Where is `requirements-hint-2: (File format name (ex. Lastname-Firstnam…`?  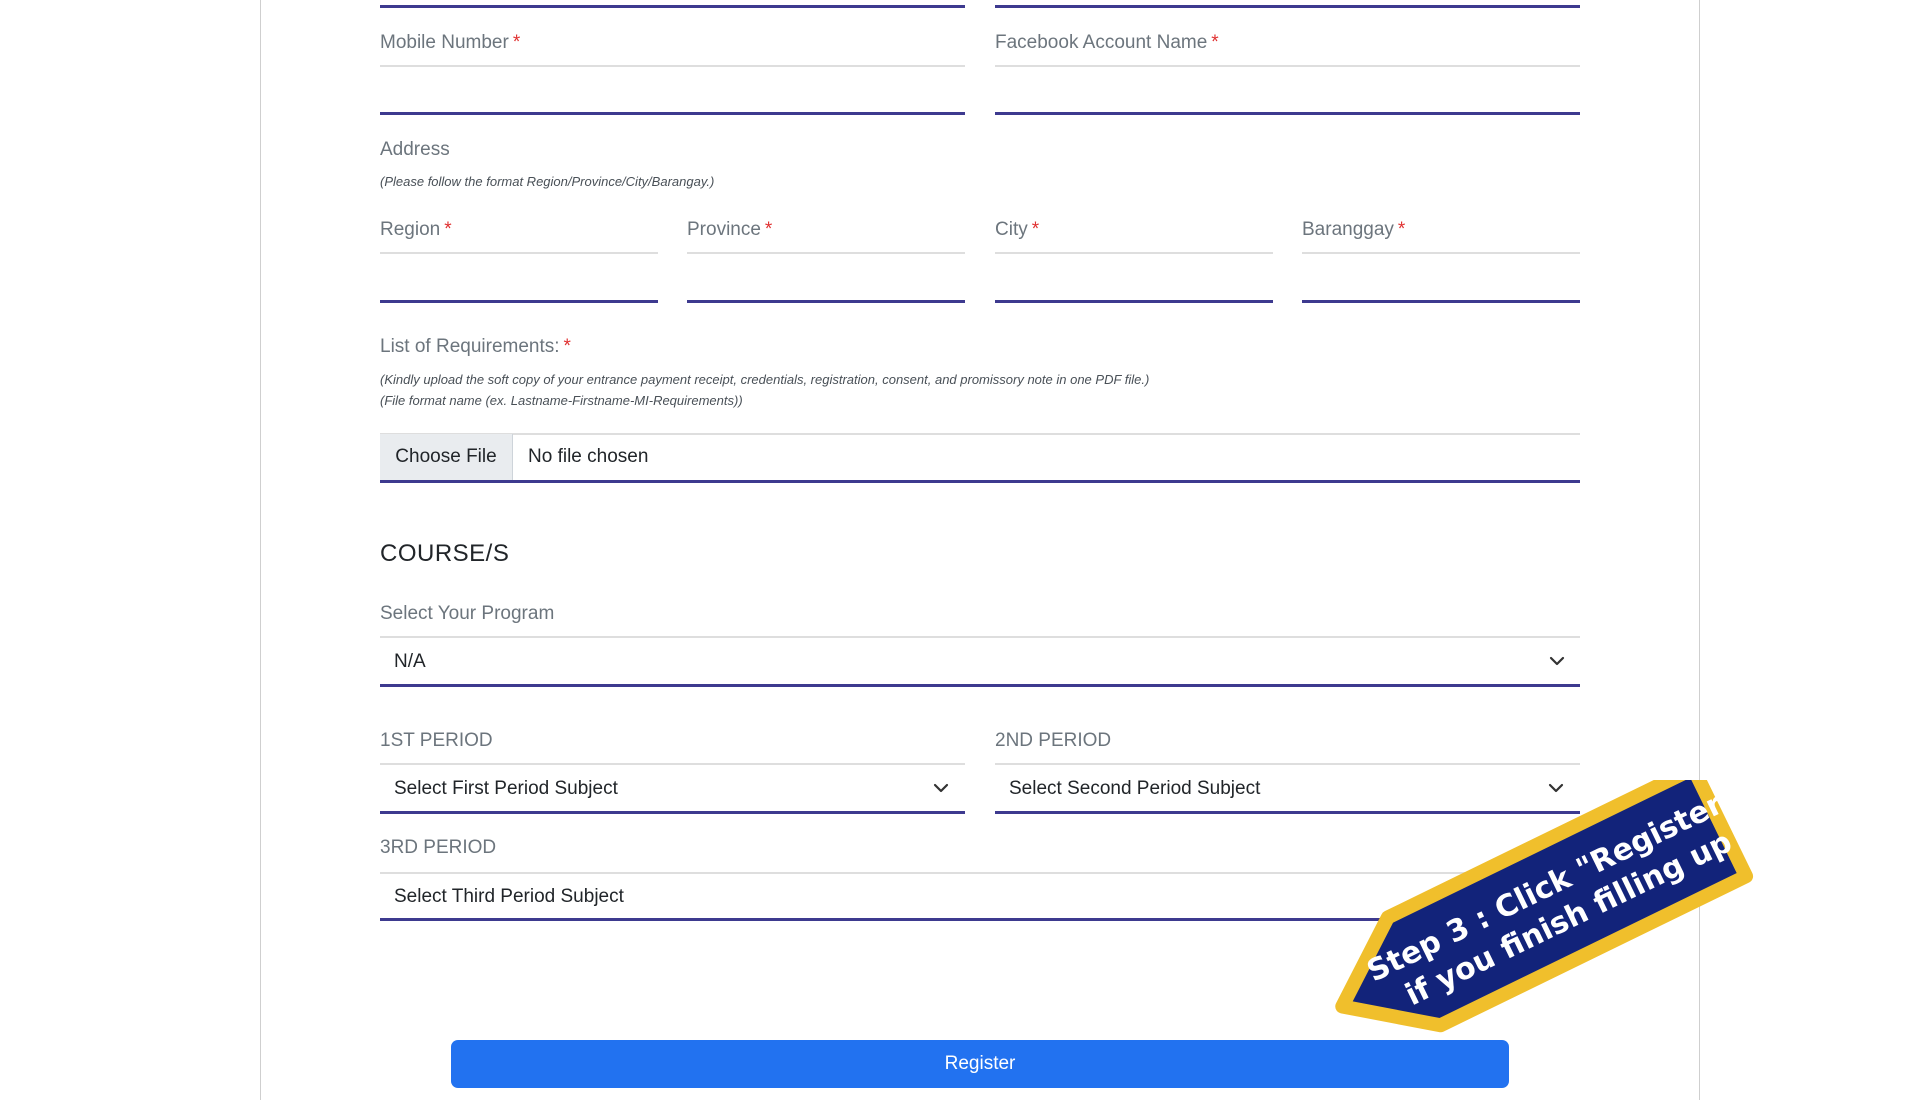 requirements-hint-2: (File format name (ex. Lastname-Firstnam… is located at coordinates (561, 400).